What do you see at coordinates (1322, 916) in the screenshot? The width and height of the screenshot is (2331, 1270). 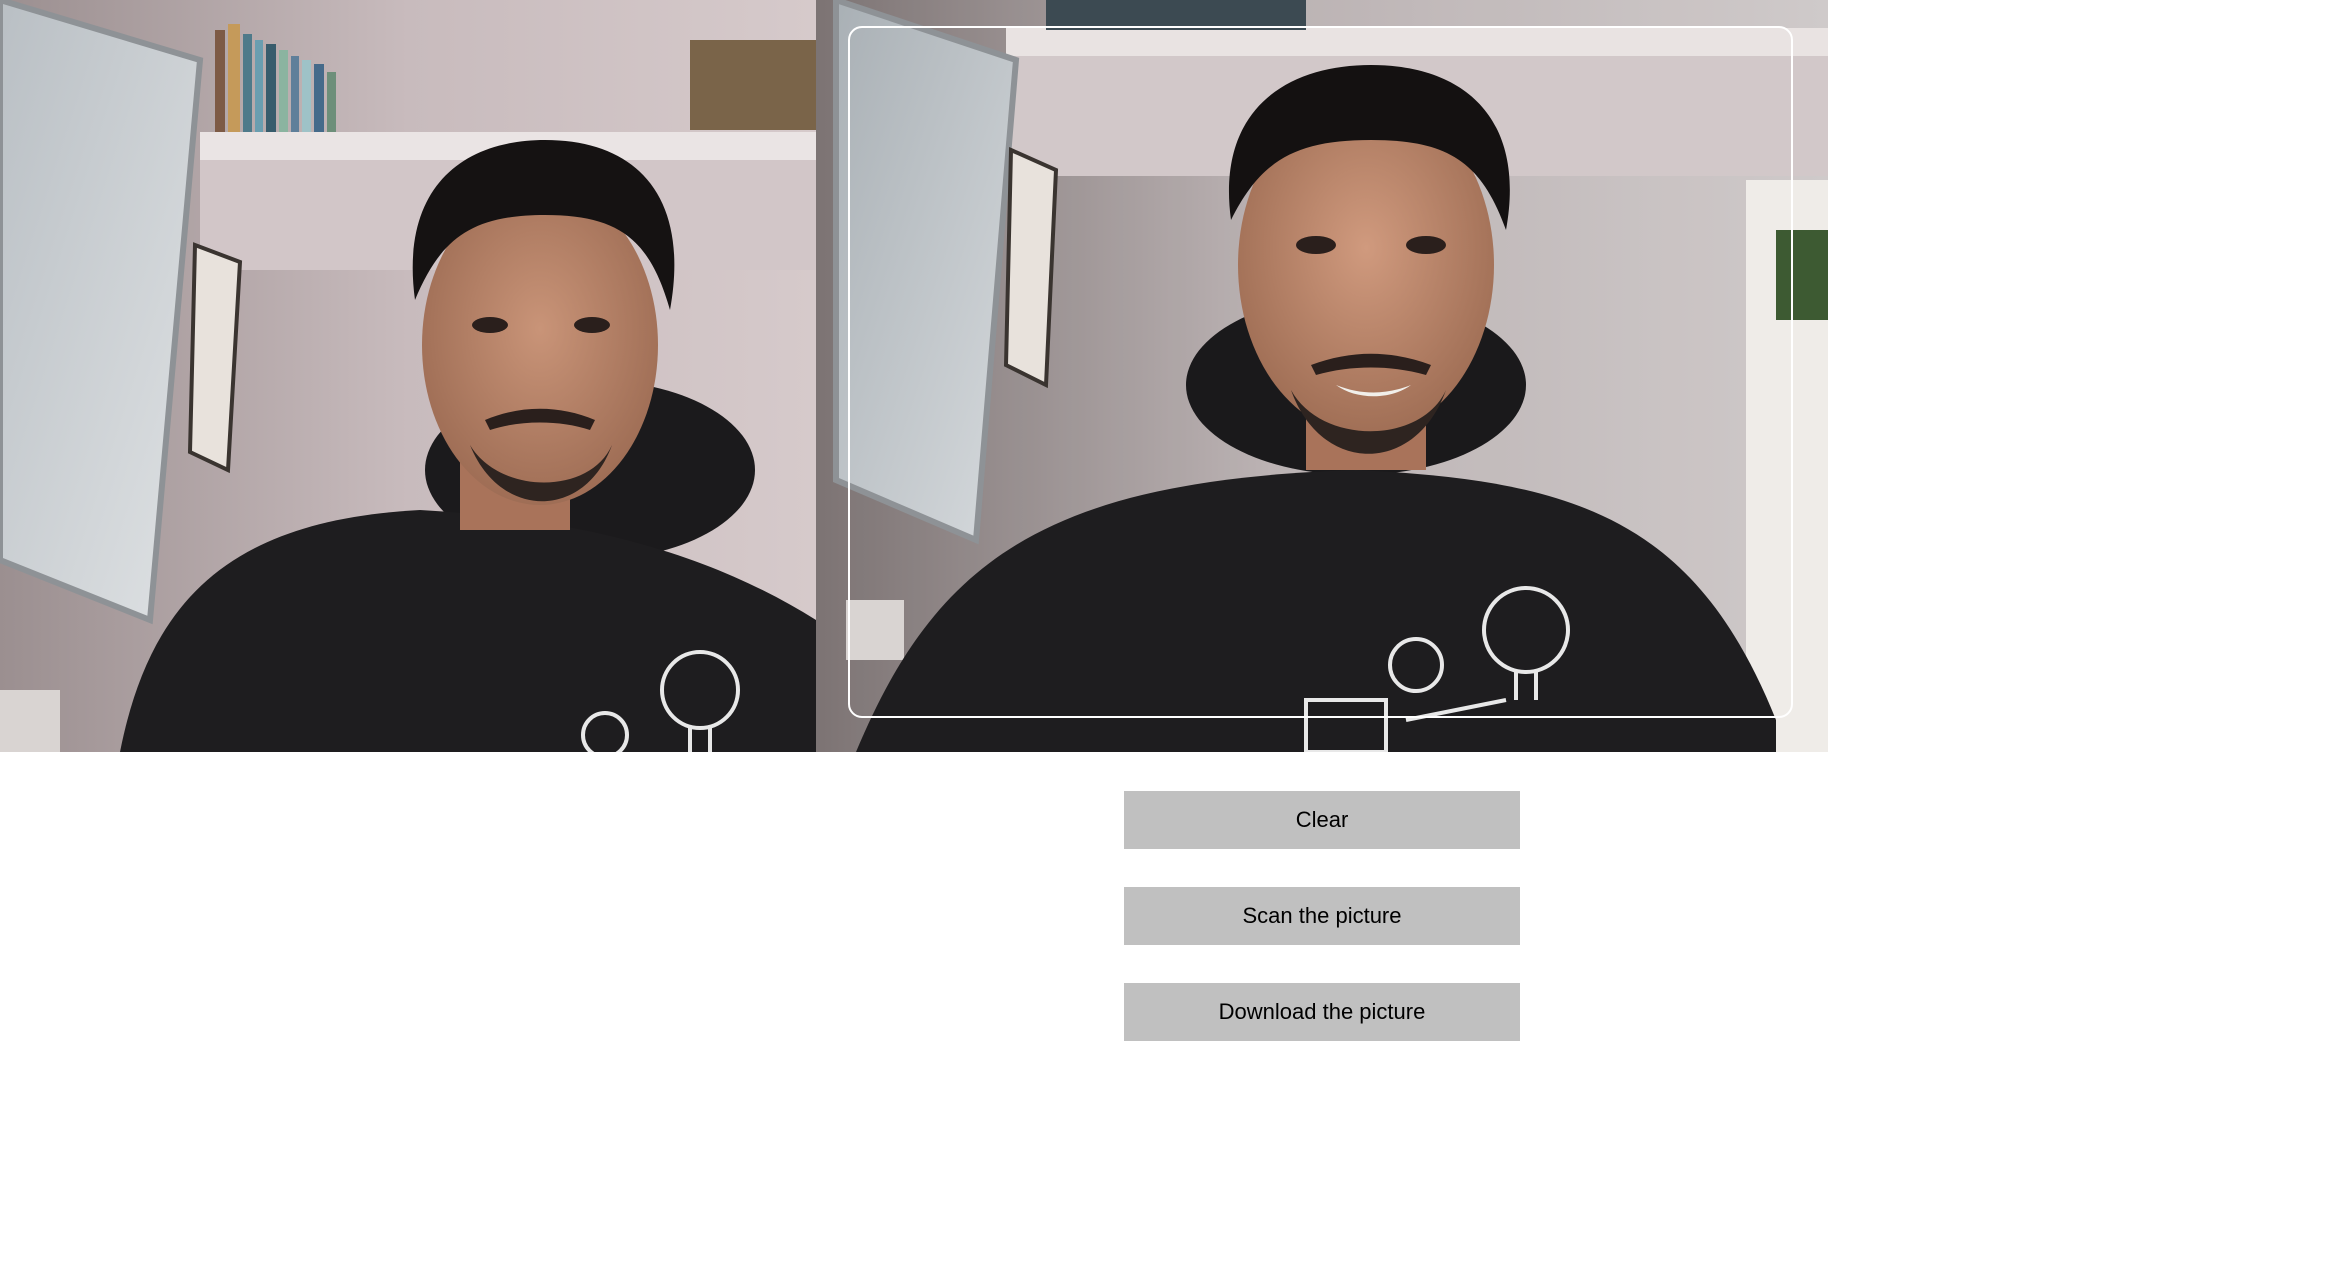 I see `scan-picture-button: Scan the picture` at bounding box center [1322, 916].